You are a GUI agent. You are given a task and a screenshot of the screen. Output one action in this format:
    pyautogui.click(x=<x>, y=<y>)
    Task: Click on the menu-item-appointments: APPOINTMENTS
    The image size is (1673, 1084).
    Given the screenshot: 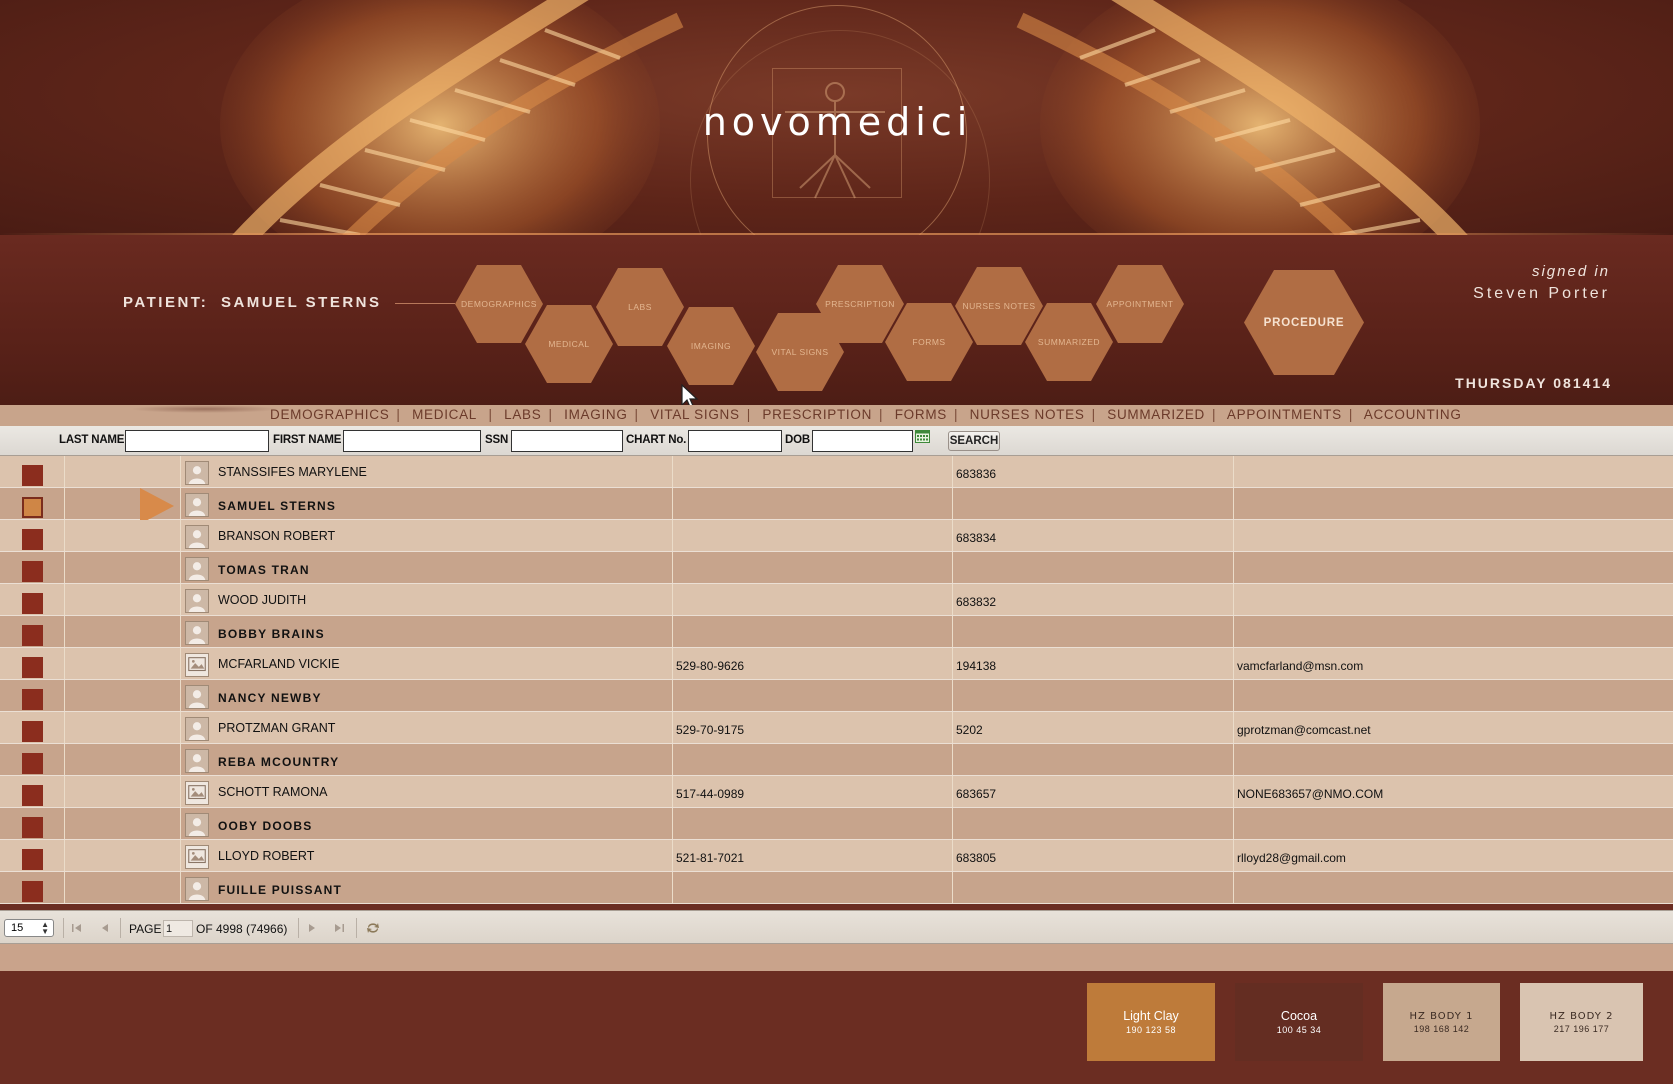 What is the action you would take?
    pyautogui.click(x=1284, y=414)
    